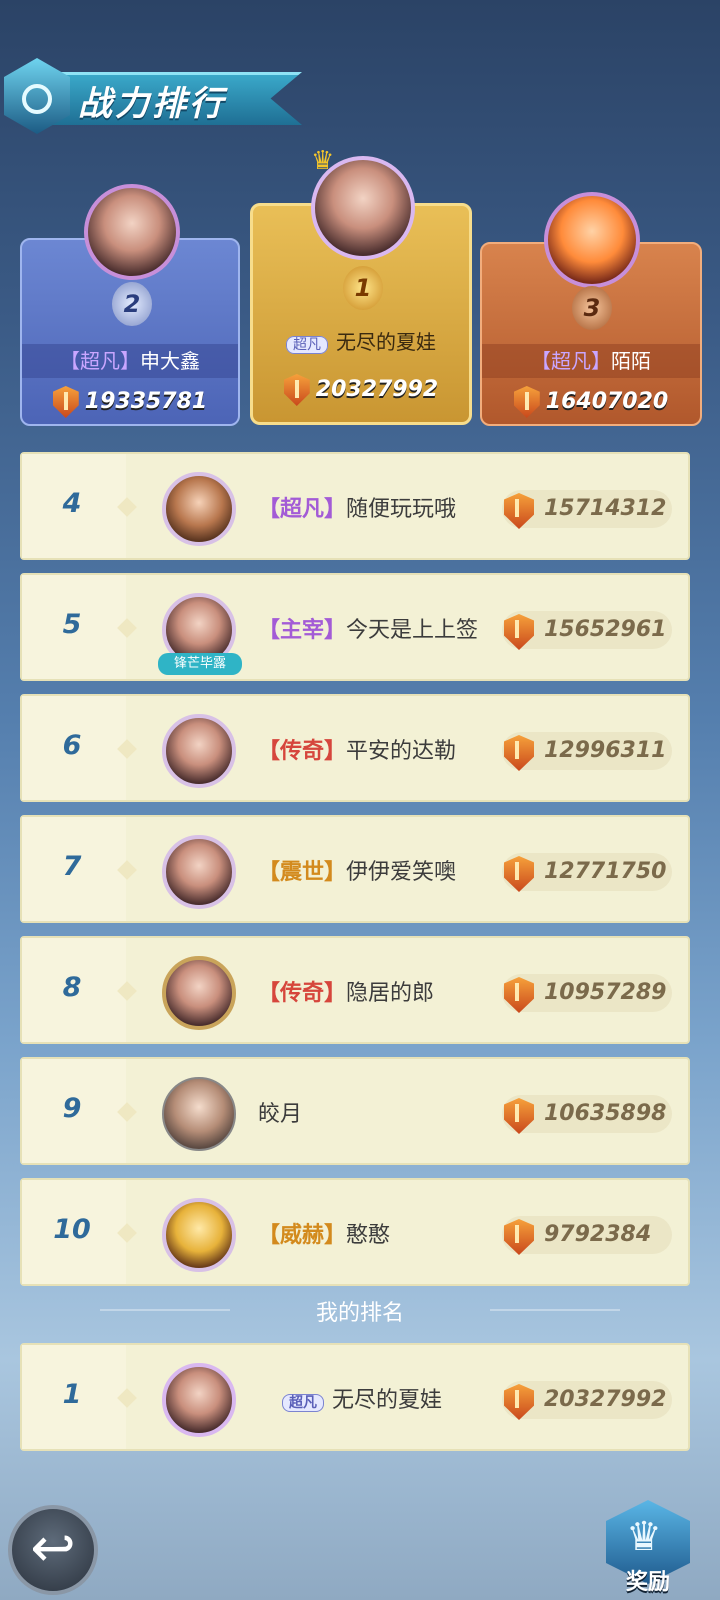 This screenshot has width=720, height=1600. What do you see at coordinates (598, 1234) in the screenshot?
I see `power-number: 9792384` at bounding box center [598, 1234].